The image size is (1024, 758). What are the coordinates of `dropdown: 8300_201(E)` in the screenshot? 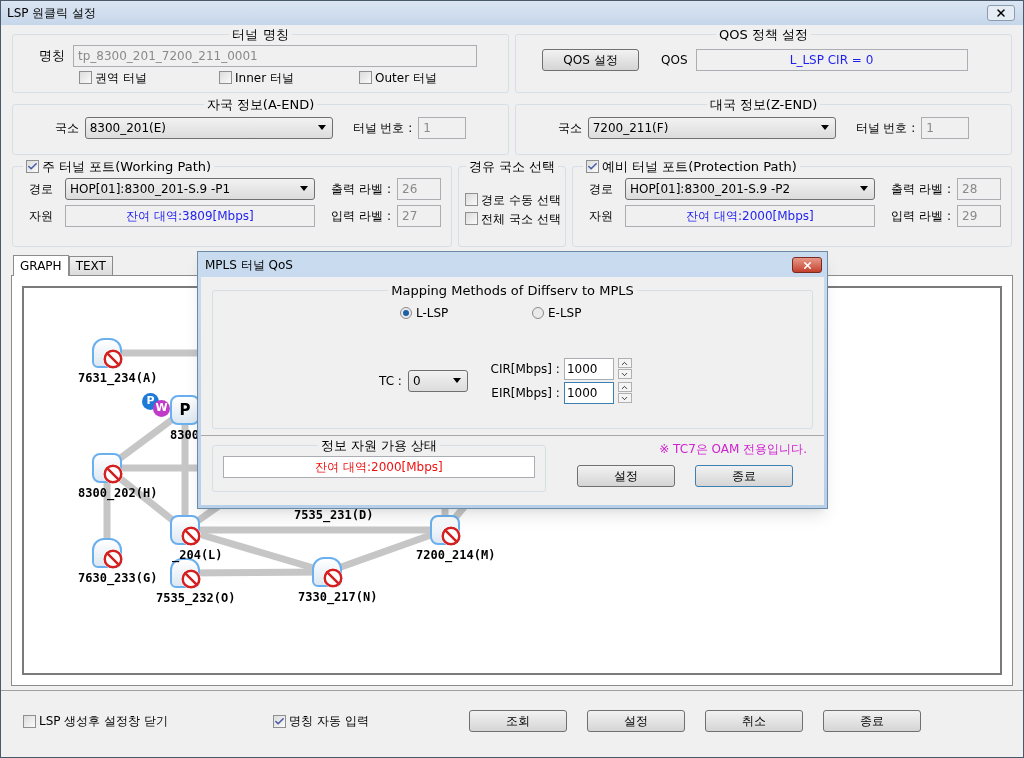 It's located at (208, 127).